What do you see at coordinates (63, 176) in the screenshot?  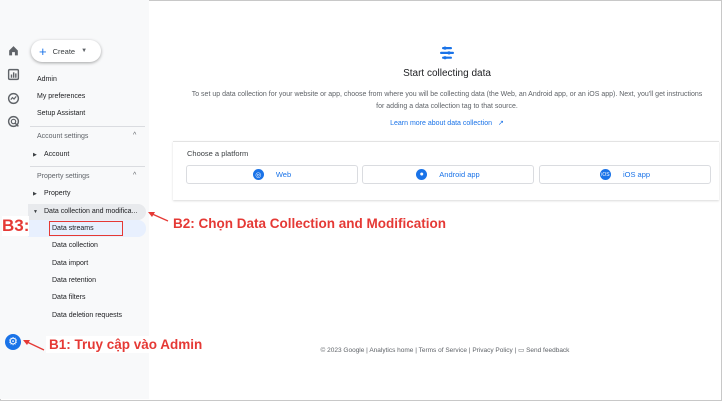 I see `property-settings-header: Property settings` at bounding box center [63, 176].